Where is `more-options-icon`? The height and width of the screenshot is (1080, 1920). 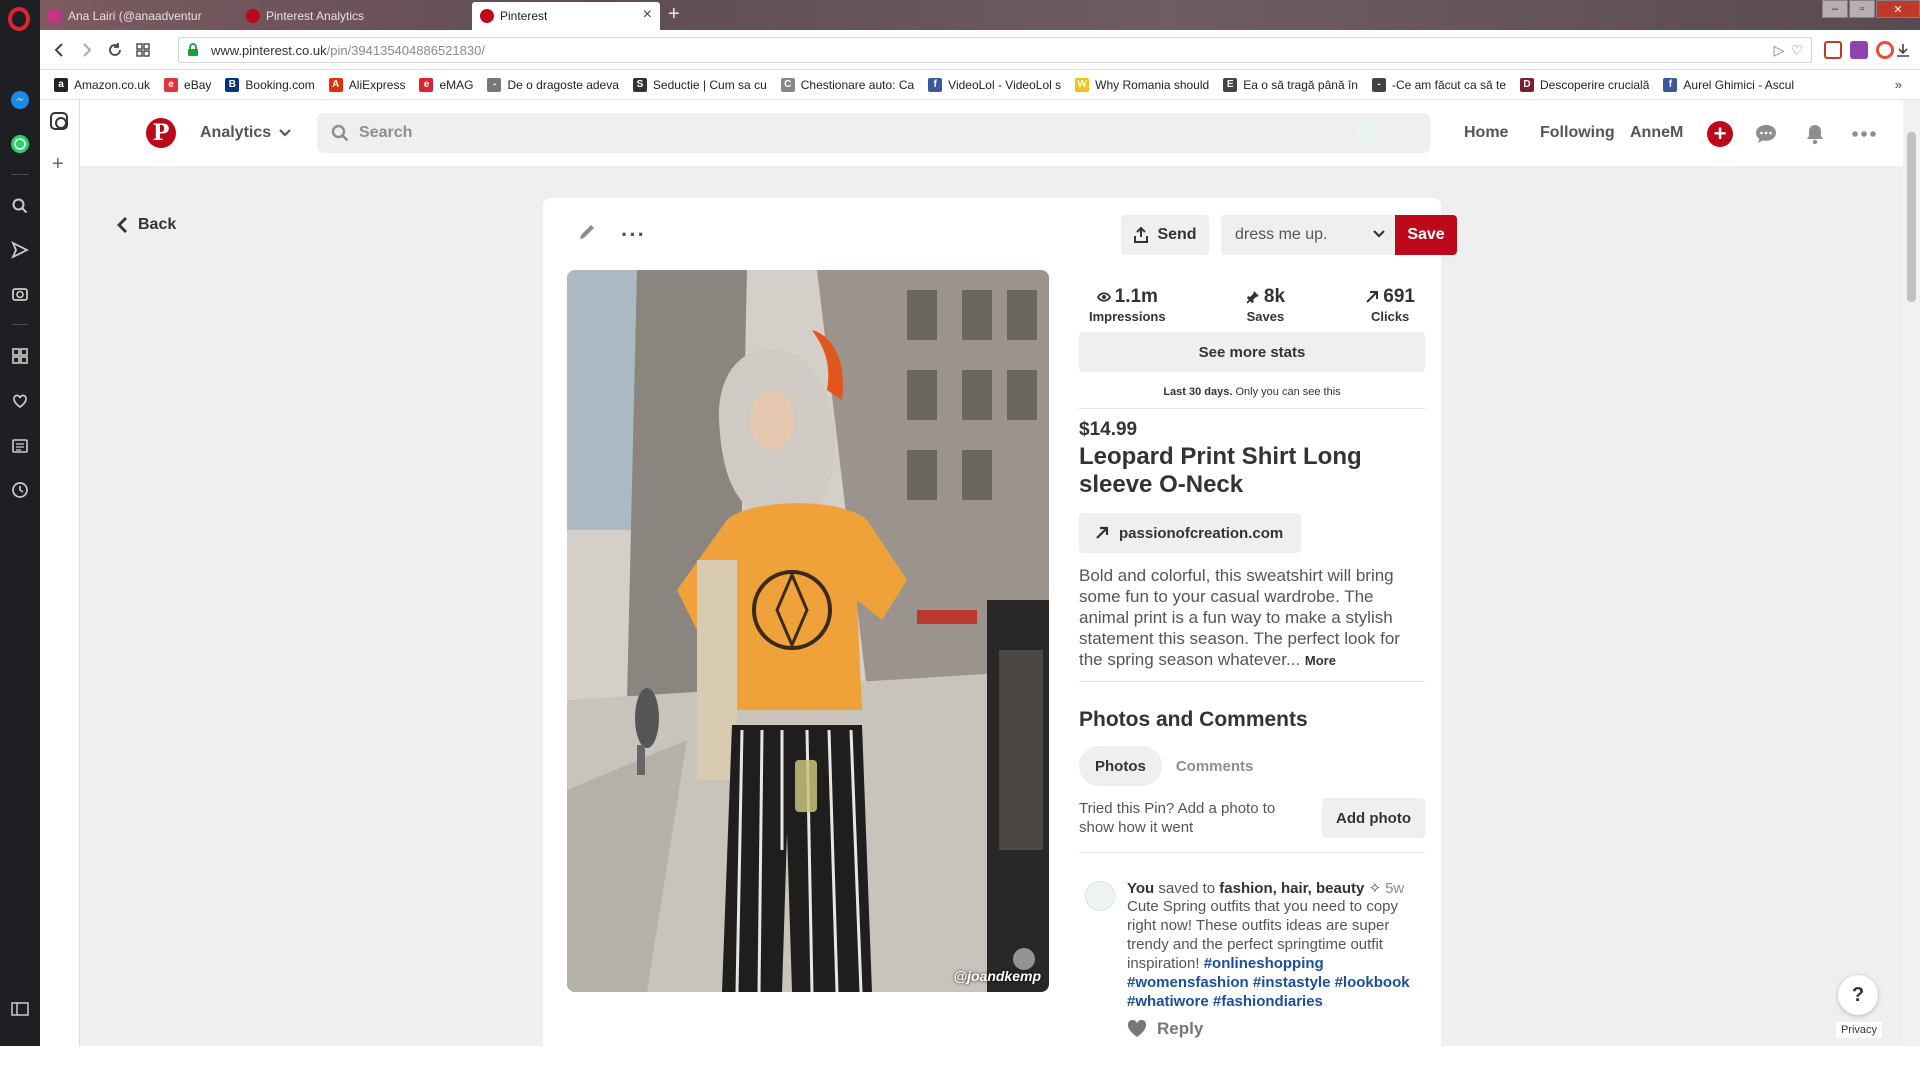
more-options-icon is located at coordinates (1864, 134).